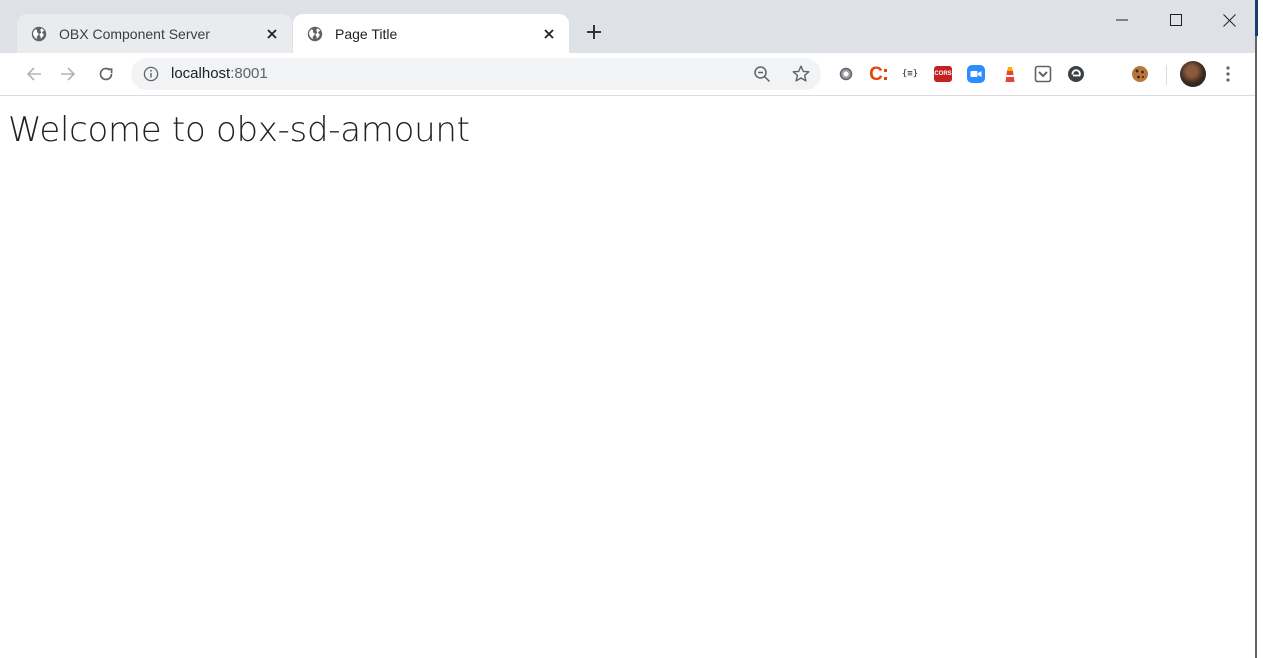 This screenshot has height=658, width=1263. I want to click on reload-button, so click(106, 74).